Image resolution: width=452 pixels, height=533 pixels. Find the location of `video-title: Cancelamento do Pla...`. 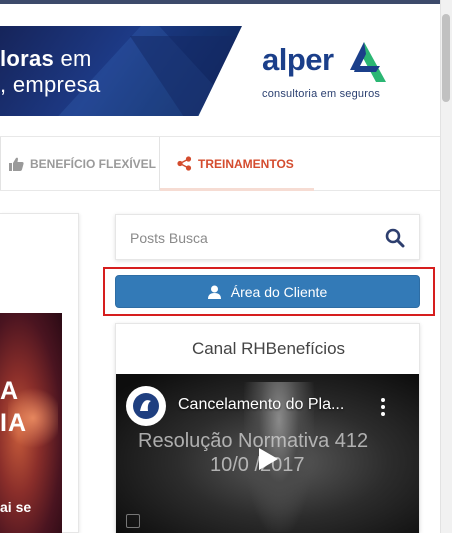

video-title: Cancelamento do Pla... is located at coordinates (261, 405).